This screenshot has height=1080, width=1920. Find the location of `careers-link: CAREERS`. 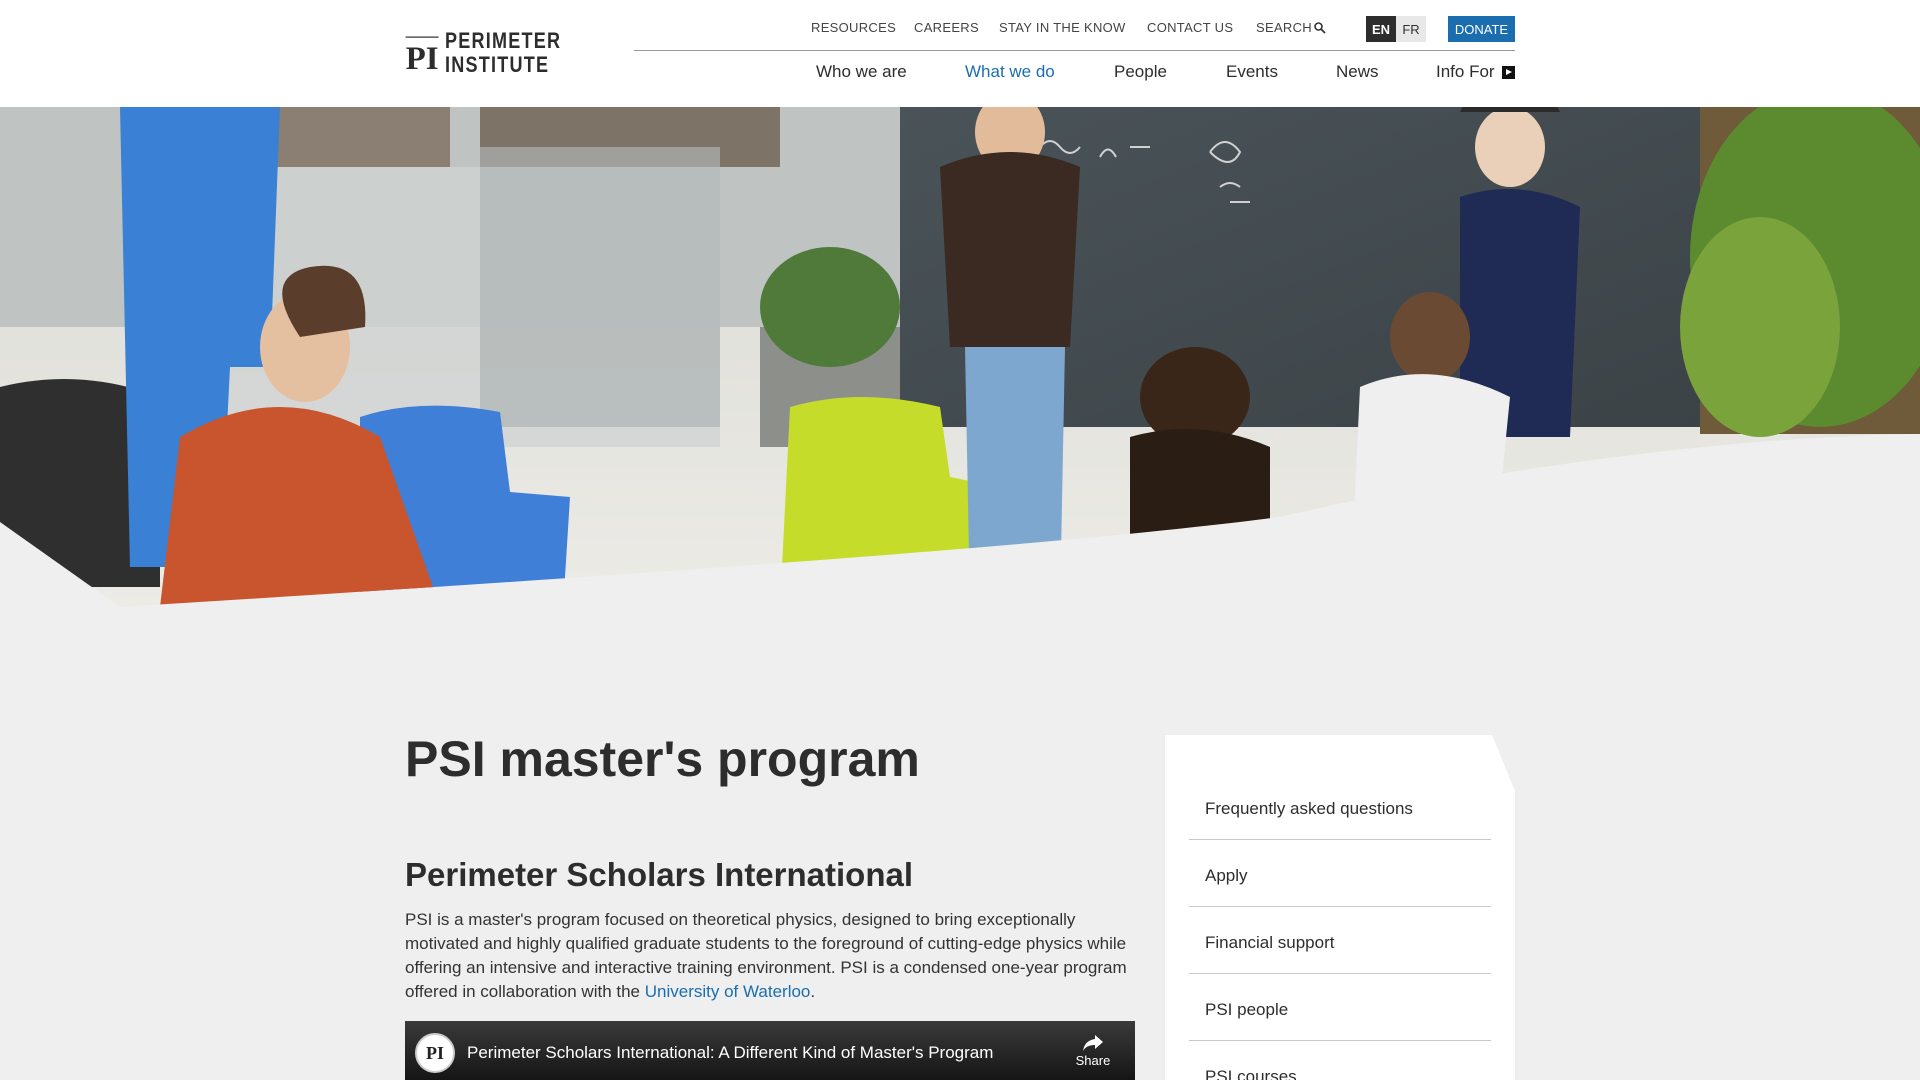

careers-link: CAREERS is located at coordinates (946, 27).